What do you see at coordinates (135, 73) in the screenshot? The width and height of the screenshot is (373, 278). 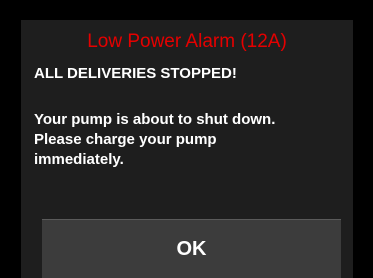 I see `alarm-subtitle: ALL DELIVERIES STOPPED!` at bounding box center [135, 73].